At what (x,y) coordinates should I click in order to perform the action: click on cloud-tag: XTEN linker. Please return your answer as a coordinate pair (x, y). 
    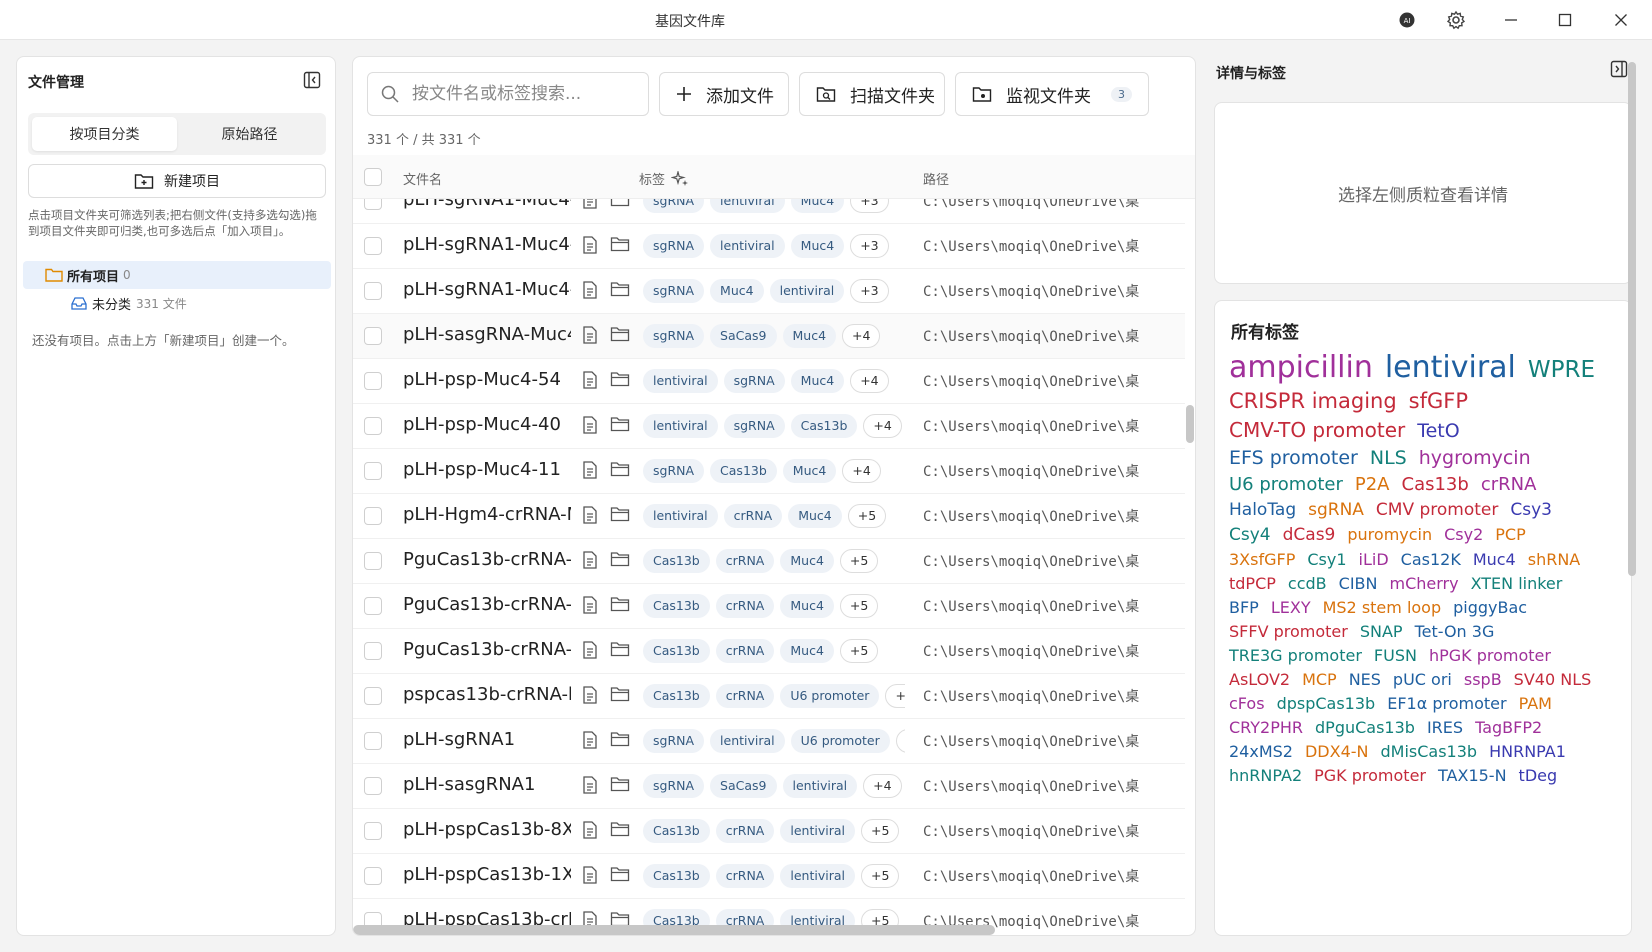
    Looking at the image, I should click on (1517, 584).